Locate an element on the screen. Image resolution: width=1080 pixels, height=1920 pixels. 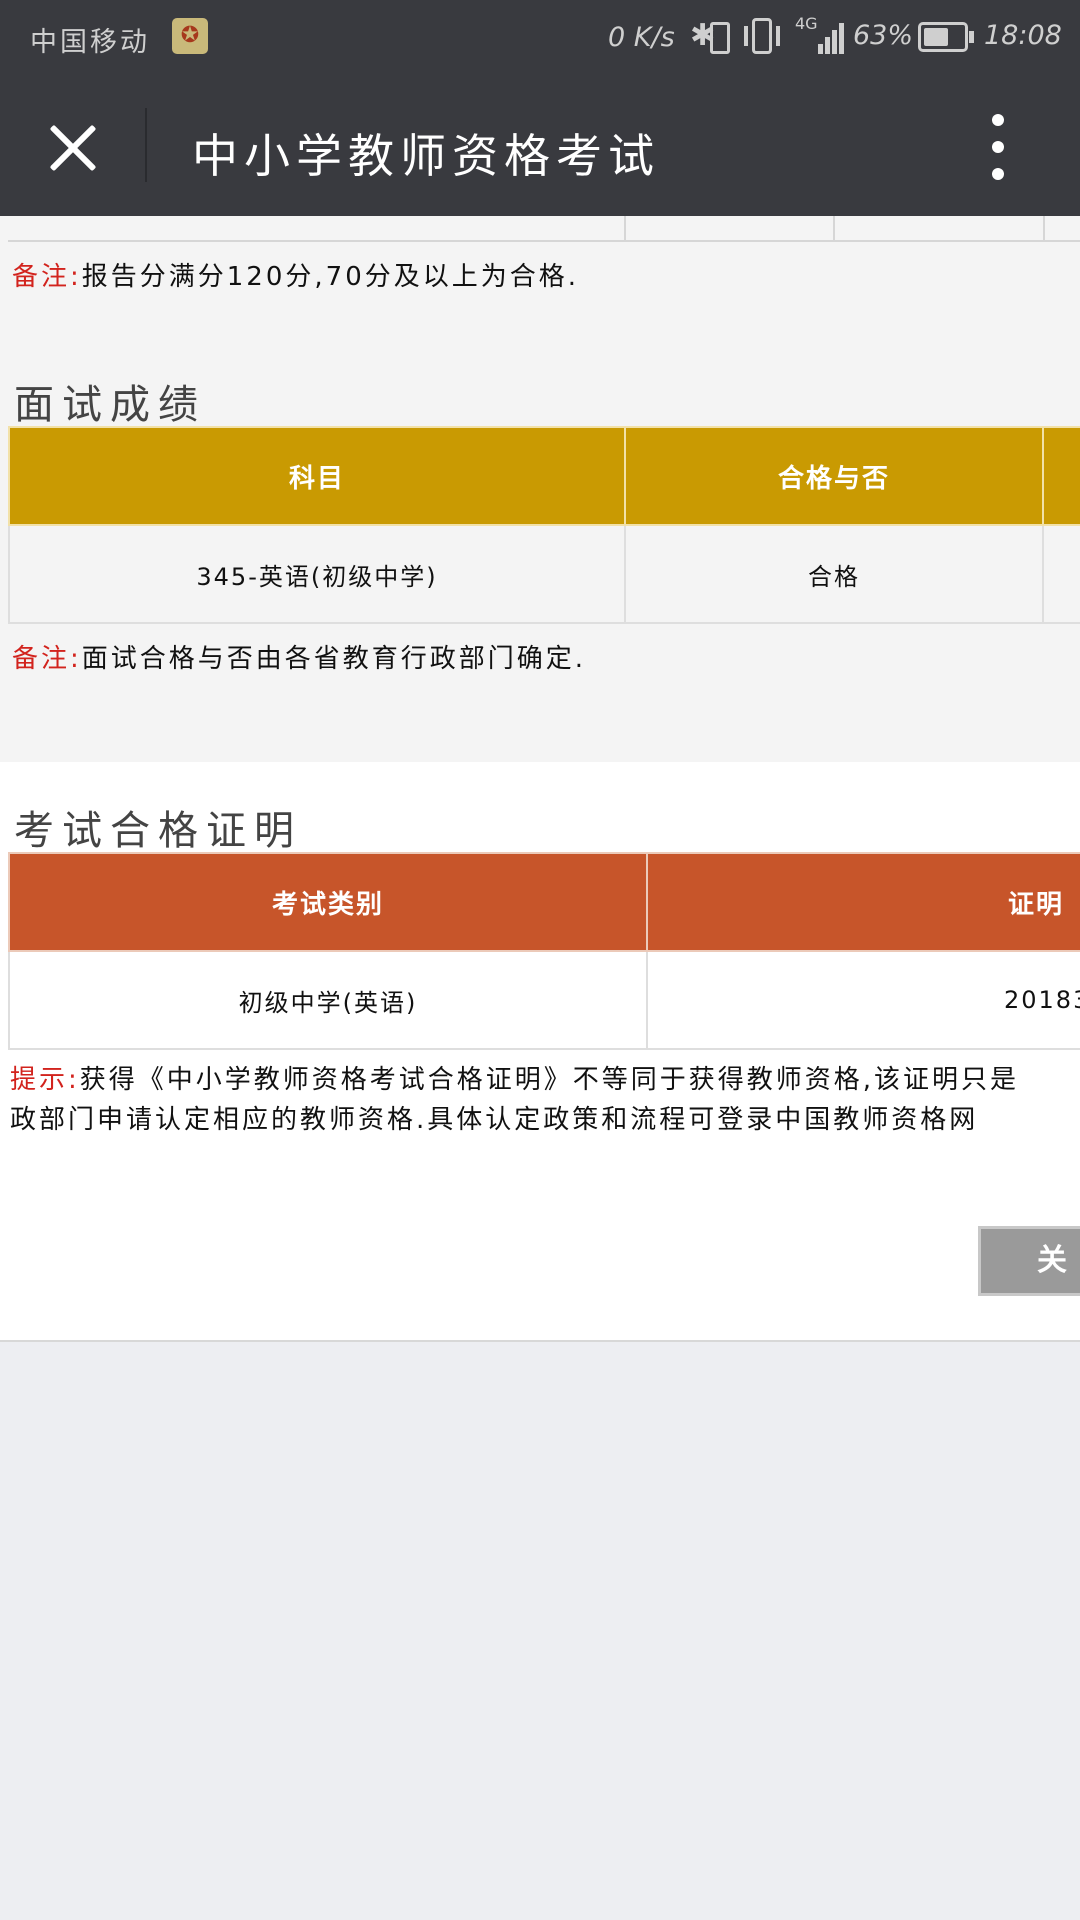
signal-icon is located at coordinates (833, 36).